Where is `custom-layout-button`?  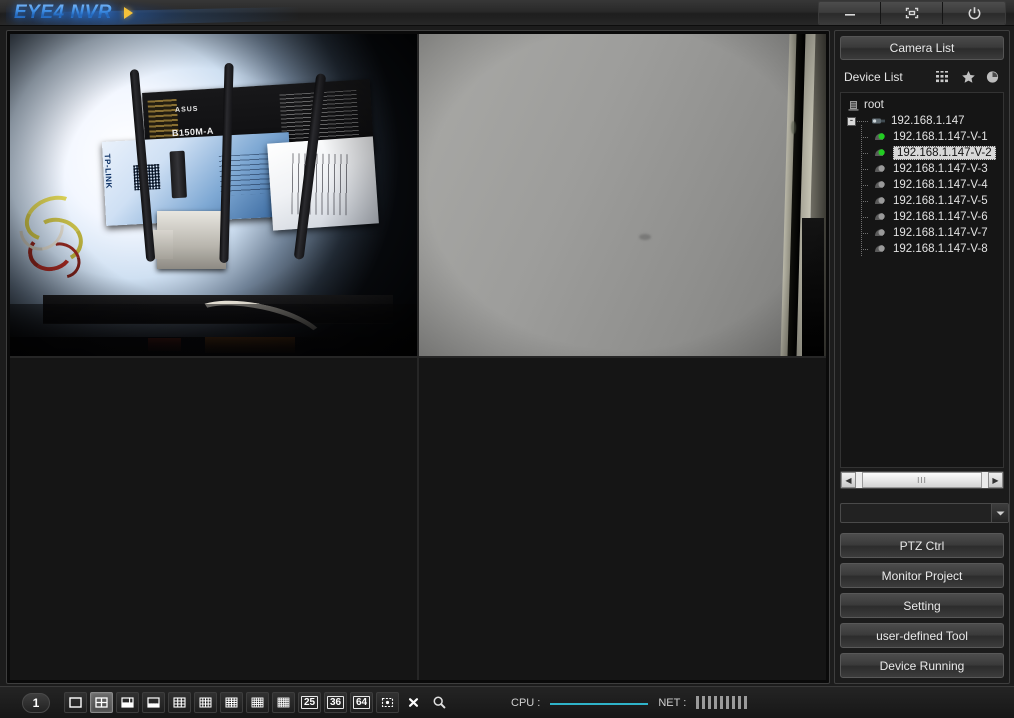
custom-layout-button is located at coordinates (387, 702).